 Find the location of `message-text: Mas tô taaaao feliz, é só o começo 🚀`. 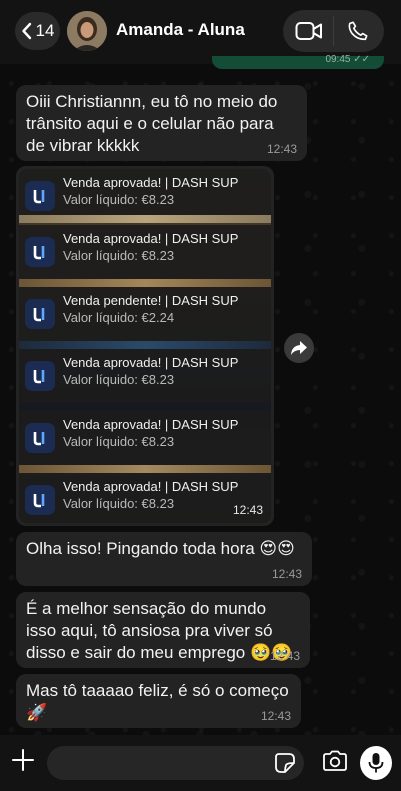

message-text: Mas tô taaaao feliz, é só o começo 🚀 is located at coordinates (157, 701).